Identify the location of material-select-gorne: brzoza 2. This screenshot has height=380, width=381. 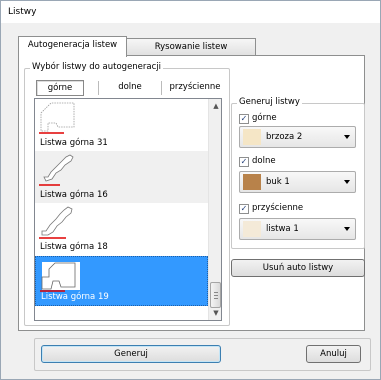
(297, 137).